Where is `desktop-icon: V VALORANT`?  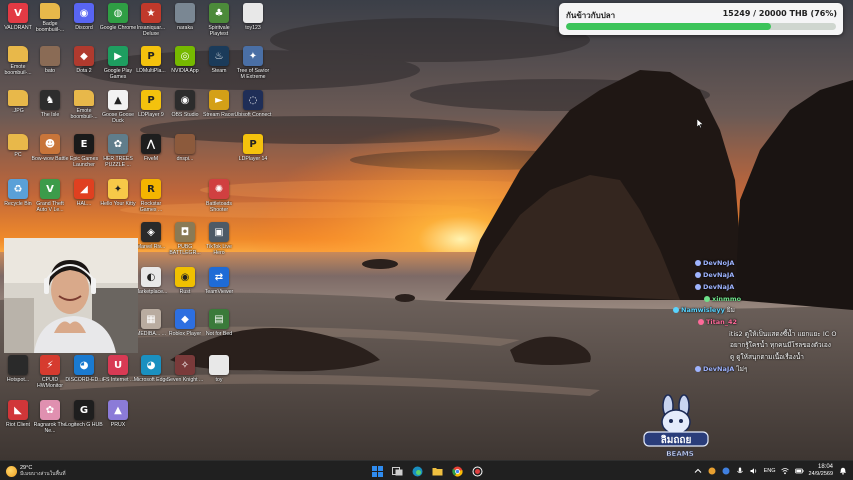
desktop-icon: V VALORANT is located at coordinates (18, 26).